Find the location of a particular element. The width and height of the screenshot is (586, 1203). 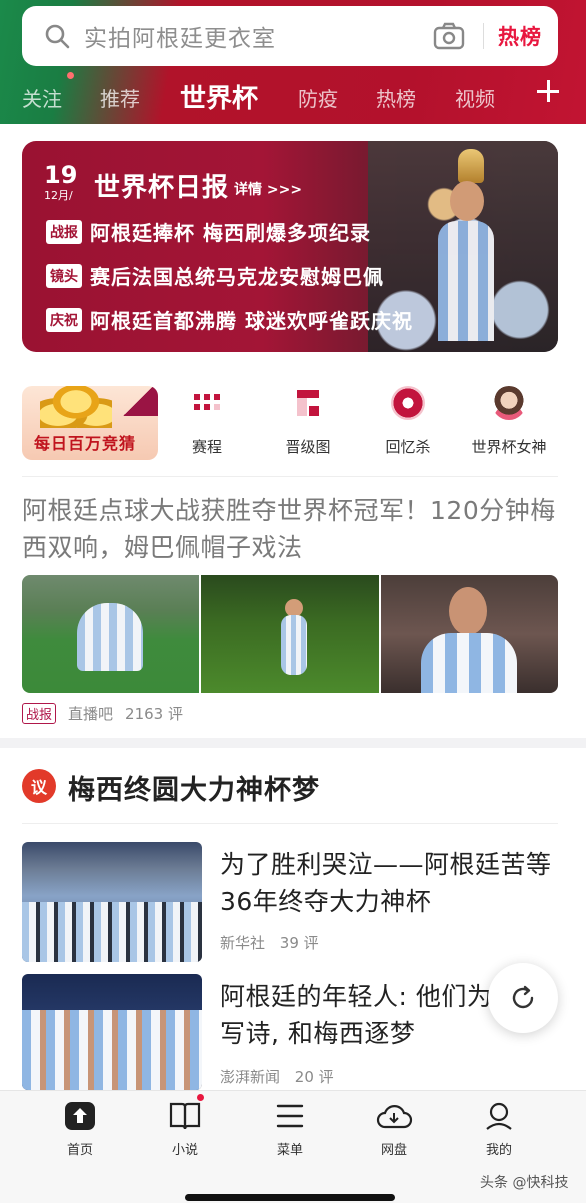

article-comments: 2163 评 is located at coordinates (154, 714).